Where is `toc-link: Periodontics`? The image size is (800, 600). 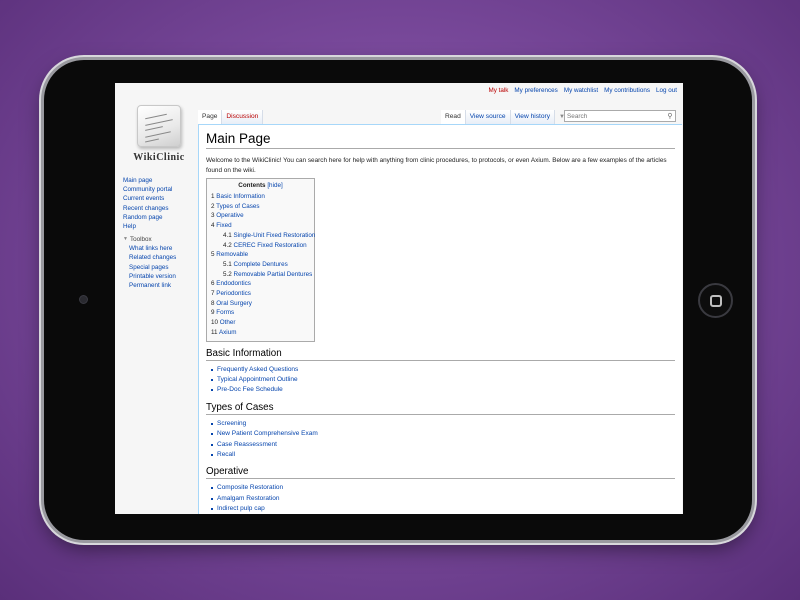 toc-link: Periodontics is located at coordinates (233, 293).